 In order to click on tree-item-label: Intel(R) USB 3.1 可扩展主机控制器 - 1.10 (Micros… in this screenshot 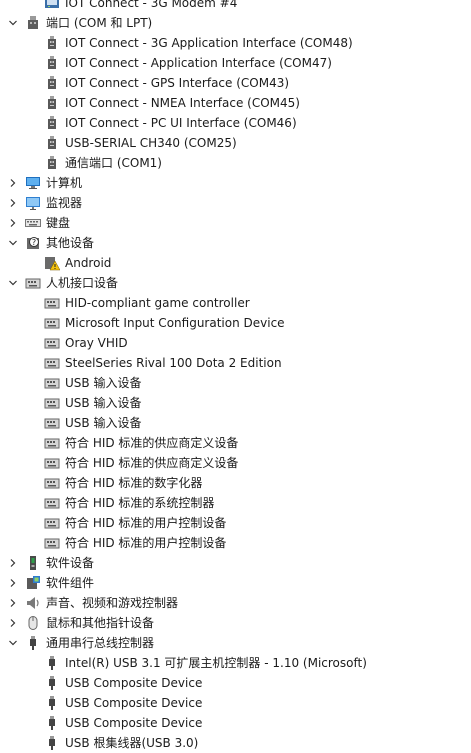, I will do `click(216, 663)`.